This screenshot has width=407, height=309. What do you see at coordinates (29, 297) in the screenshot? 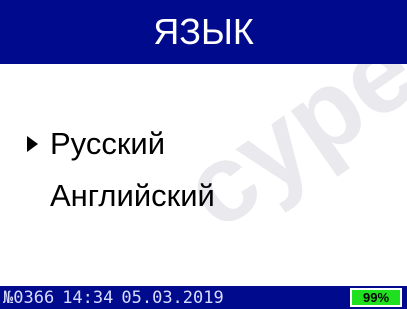
I see `device-number: №0366` at bounding box center [29, 297].